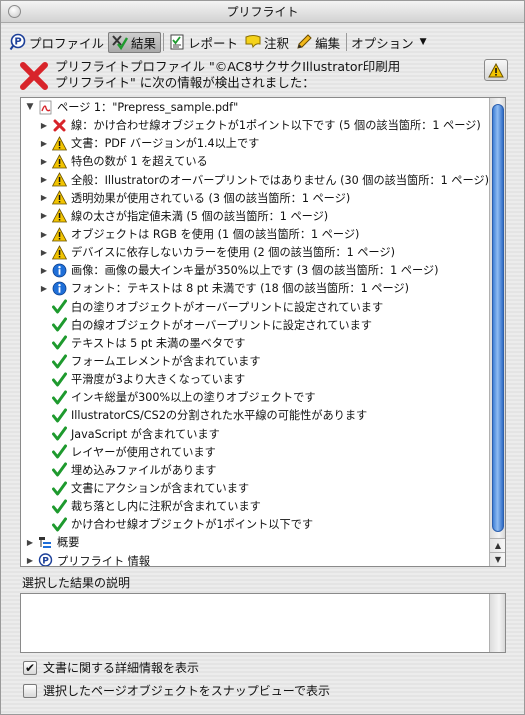  What do you see at coordinates (255, 506) in the screenshot?
I see `tree-row: 裁ち落とし内に注釈が含まれています` at bounding box center [255, 506].